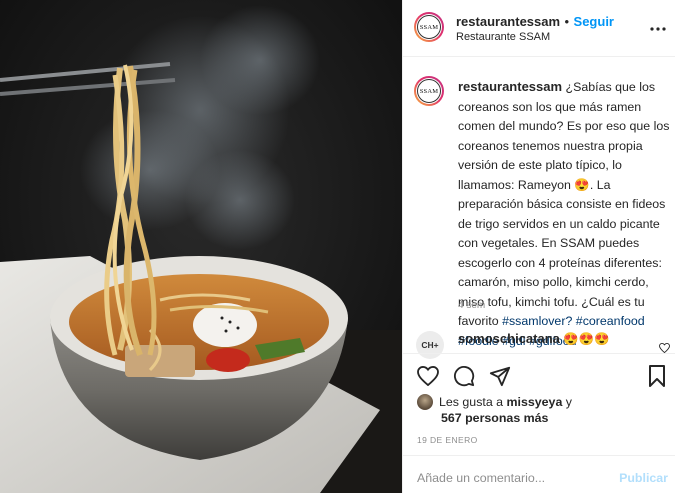 The height and width of the screenshot is (494, 675). I want to click on likes-connector: y, so click(568, 402).